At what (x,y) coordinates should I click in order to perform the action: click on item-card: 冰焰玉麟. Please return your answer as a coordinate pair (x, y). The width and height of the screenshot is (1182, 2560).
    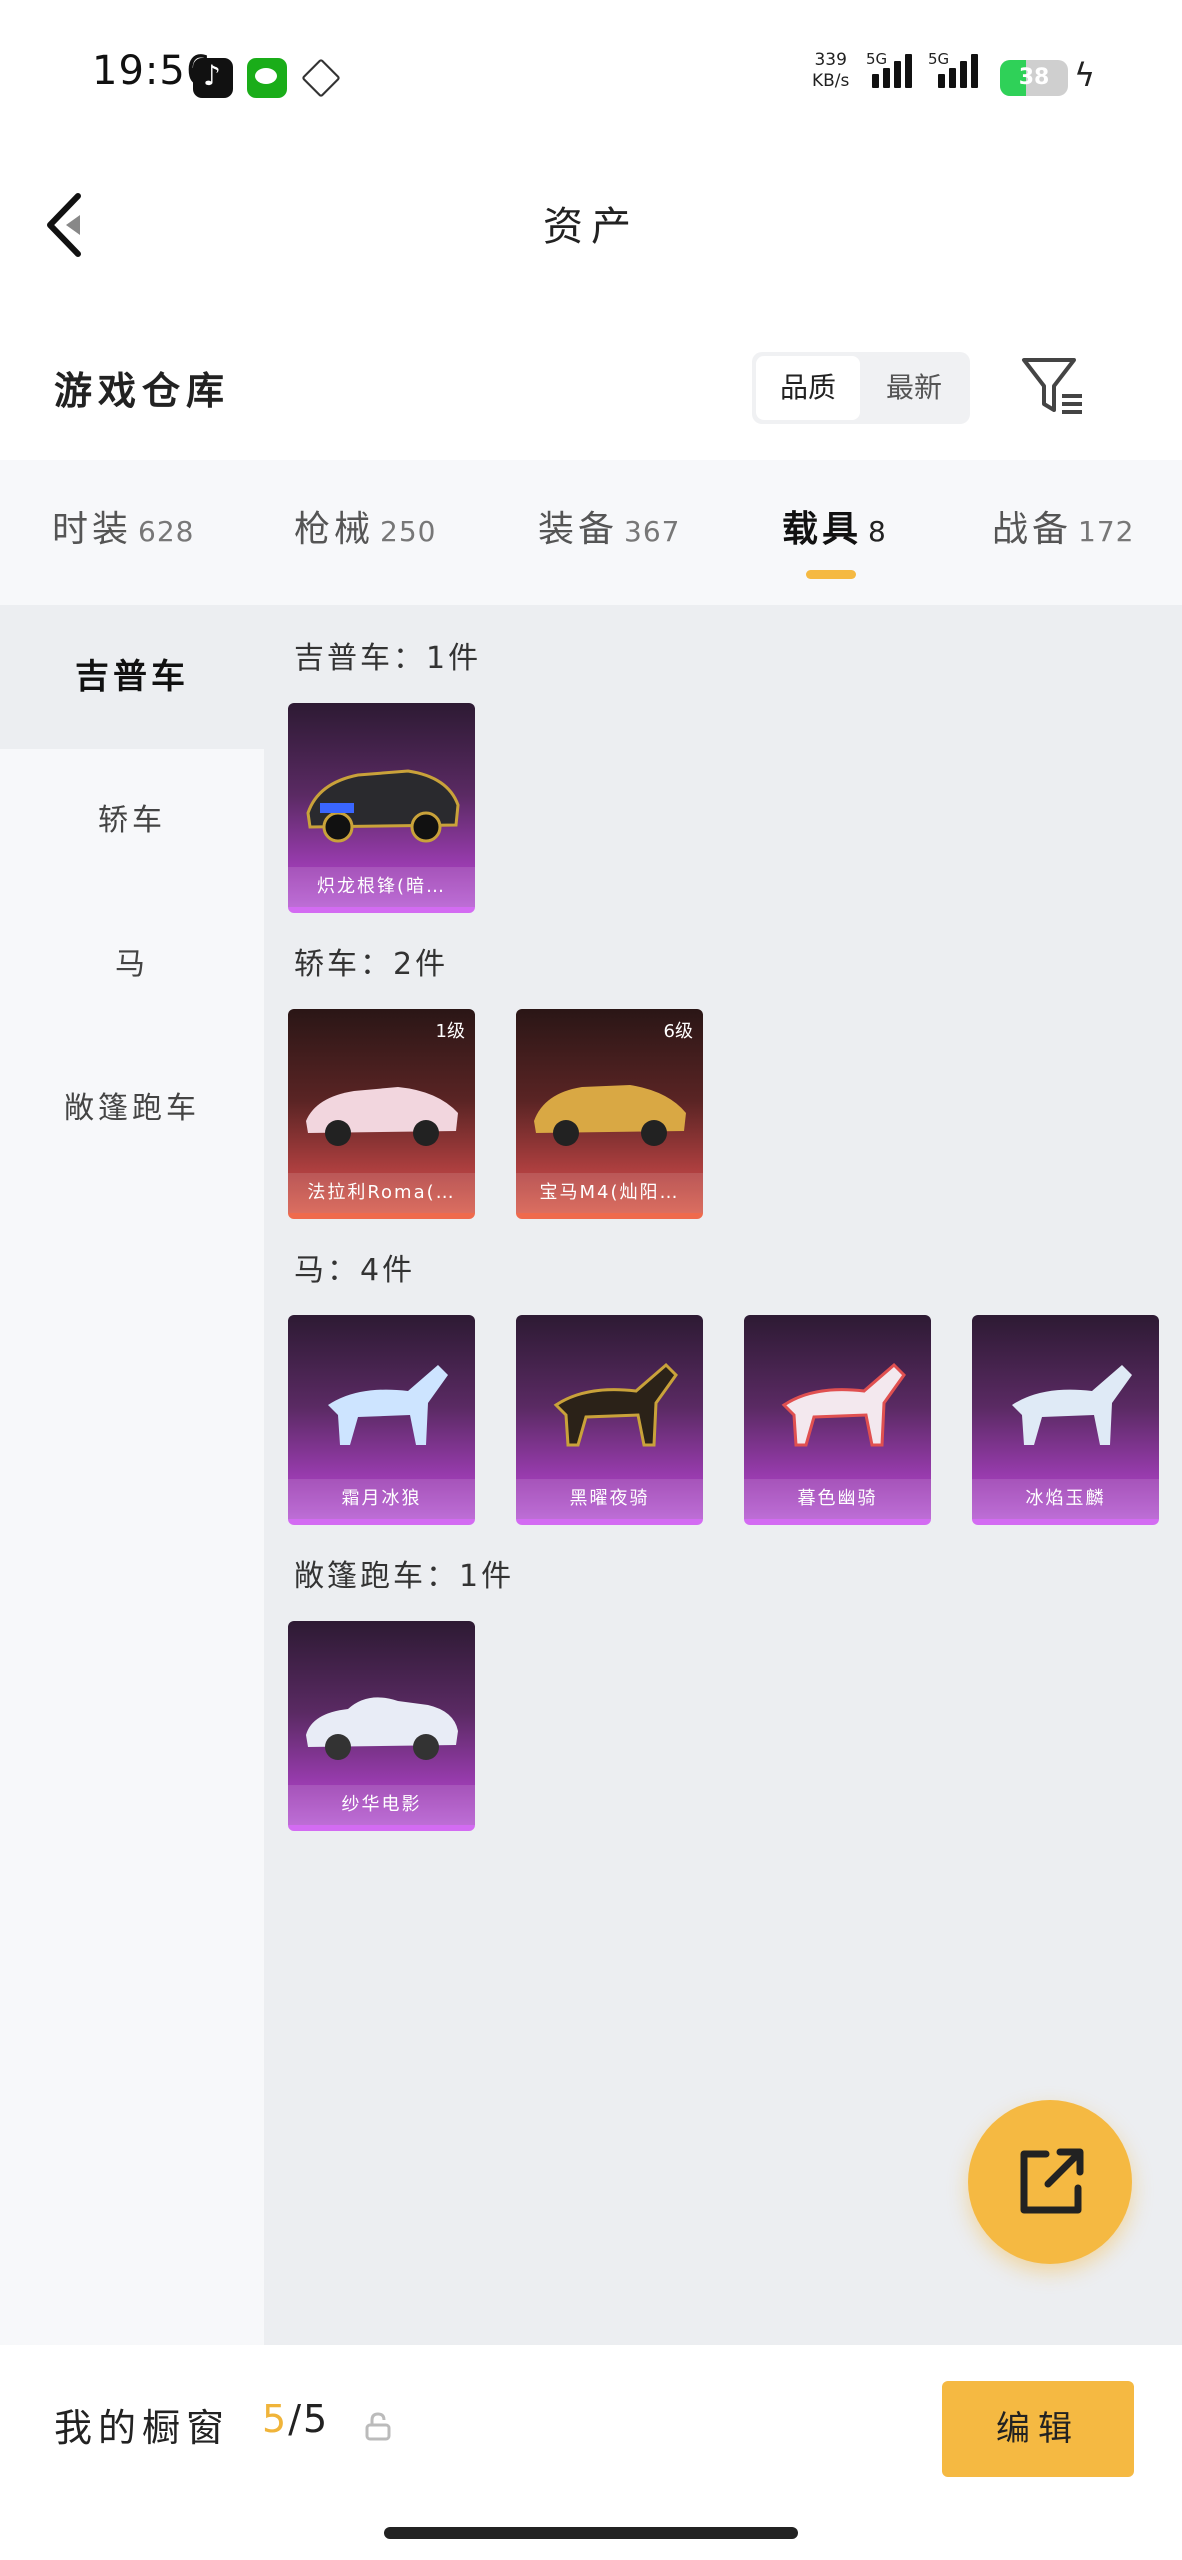
    Looking at the image, I should click on (1065, 1420).